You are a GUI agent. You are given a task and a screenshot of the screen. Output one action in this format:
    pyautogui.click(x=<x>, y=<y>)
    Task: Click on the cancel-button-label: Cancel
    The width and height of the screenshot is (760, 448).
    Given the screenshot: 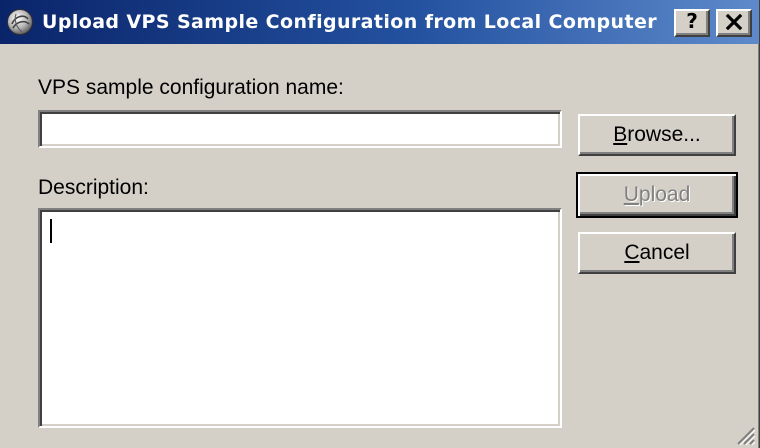 What is the action you would take?
    pyautogui.click(x=657, y=252)
    